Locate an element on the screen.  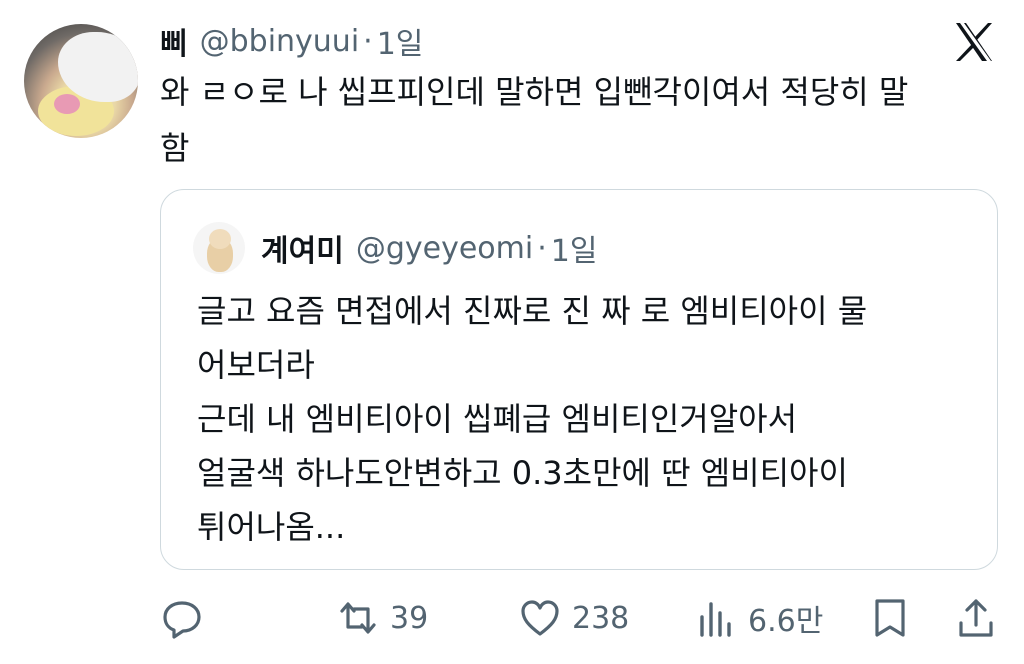
views-icon is located at coordinates (715, 619).